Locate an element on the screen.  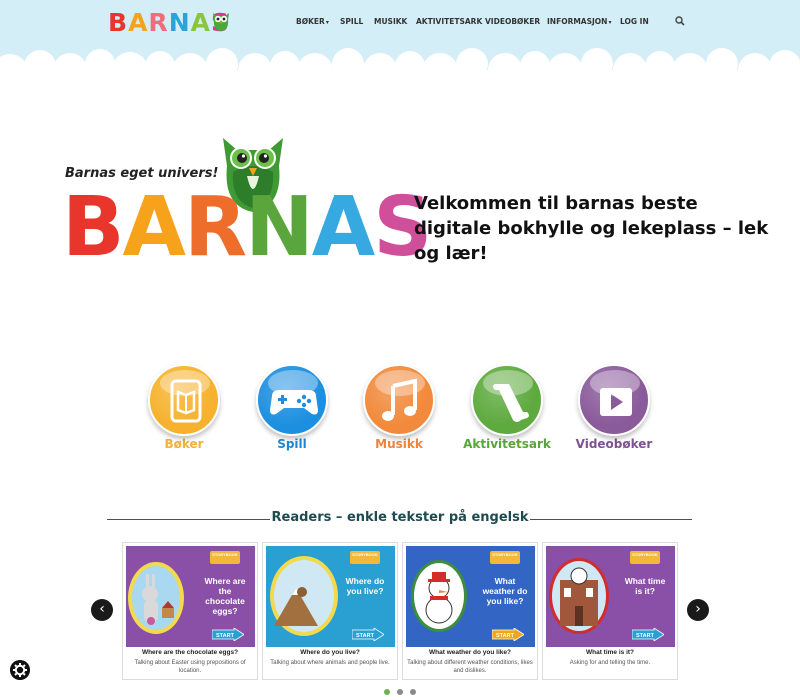
reader-card-title: What weather do you like? is located at coordinates (470, 652).